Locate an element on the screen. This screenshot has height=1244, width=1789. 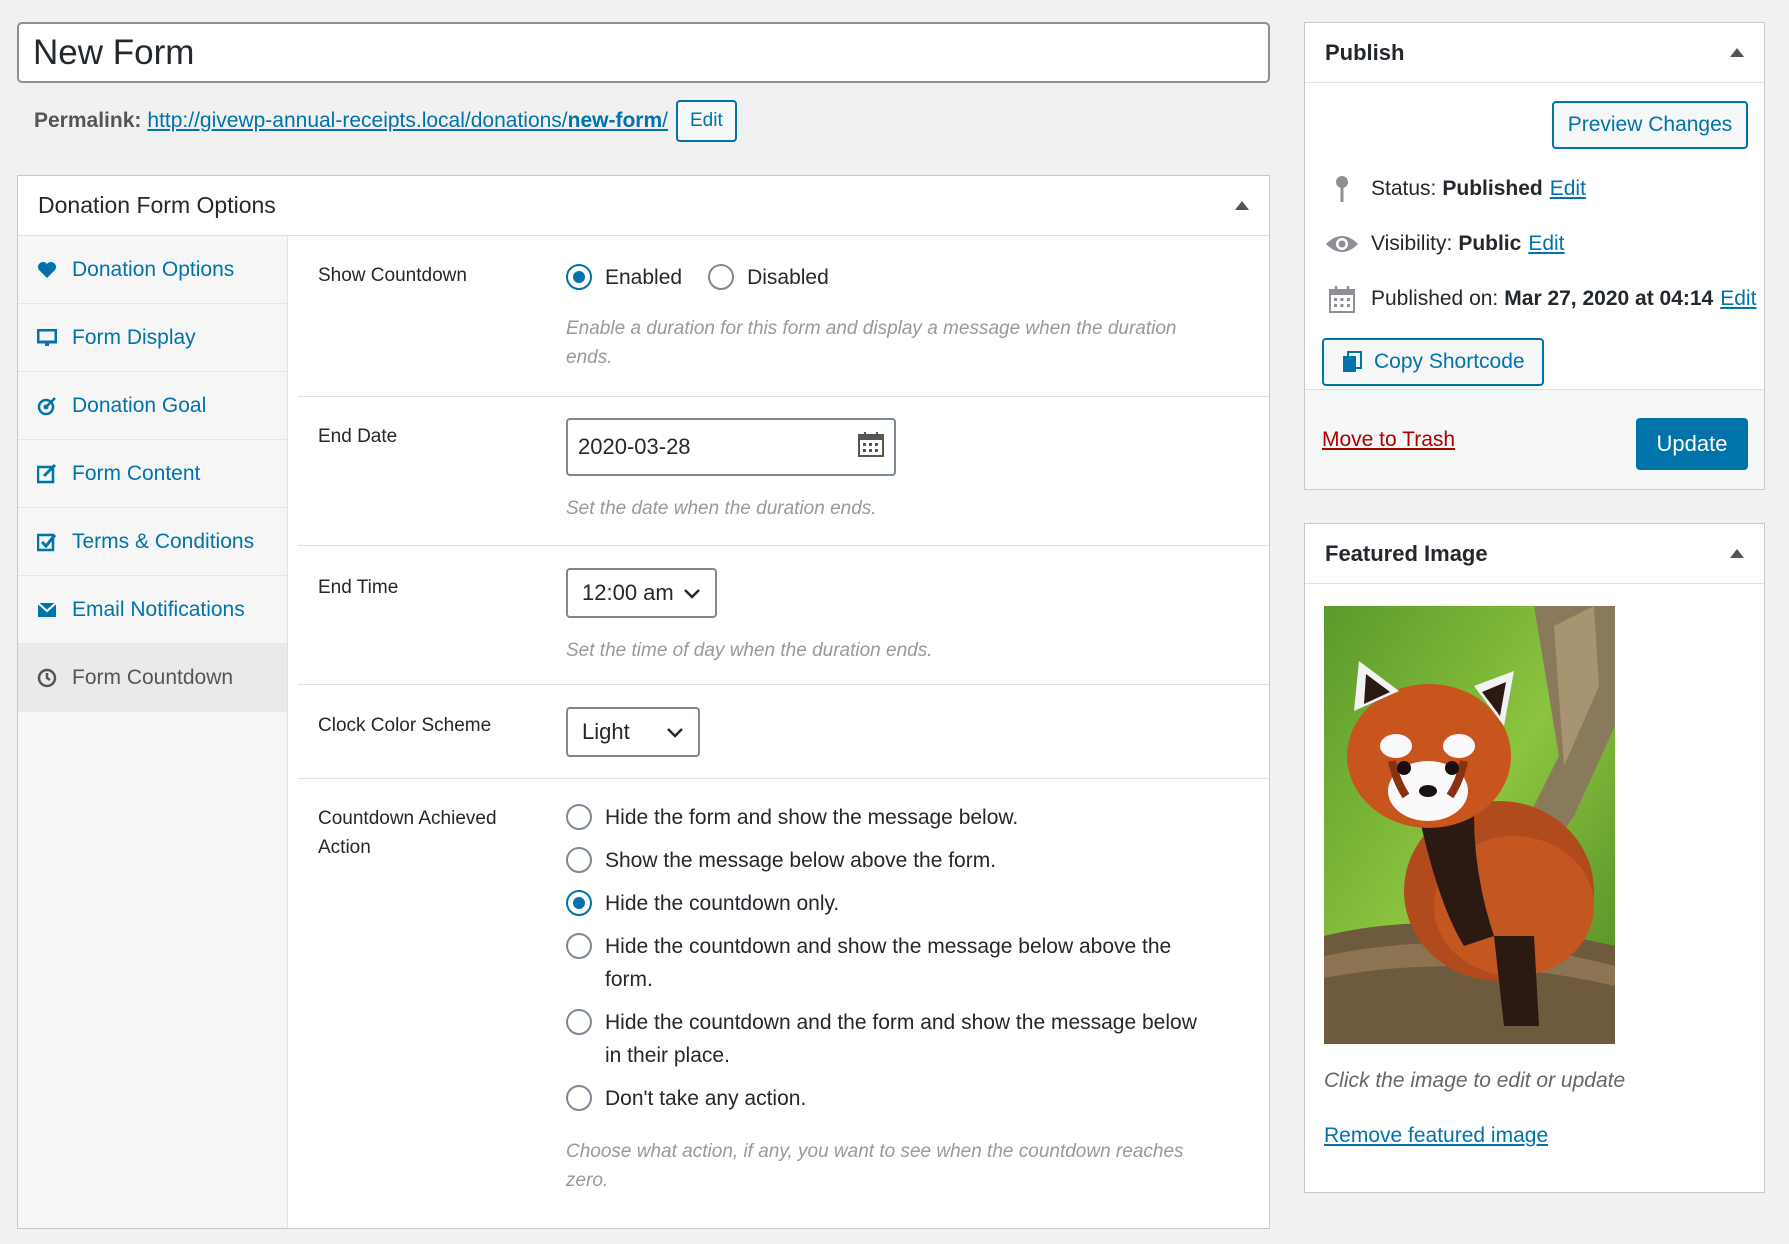
radio-enabled: Enabled is located at coordinates (624, 277).